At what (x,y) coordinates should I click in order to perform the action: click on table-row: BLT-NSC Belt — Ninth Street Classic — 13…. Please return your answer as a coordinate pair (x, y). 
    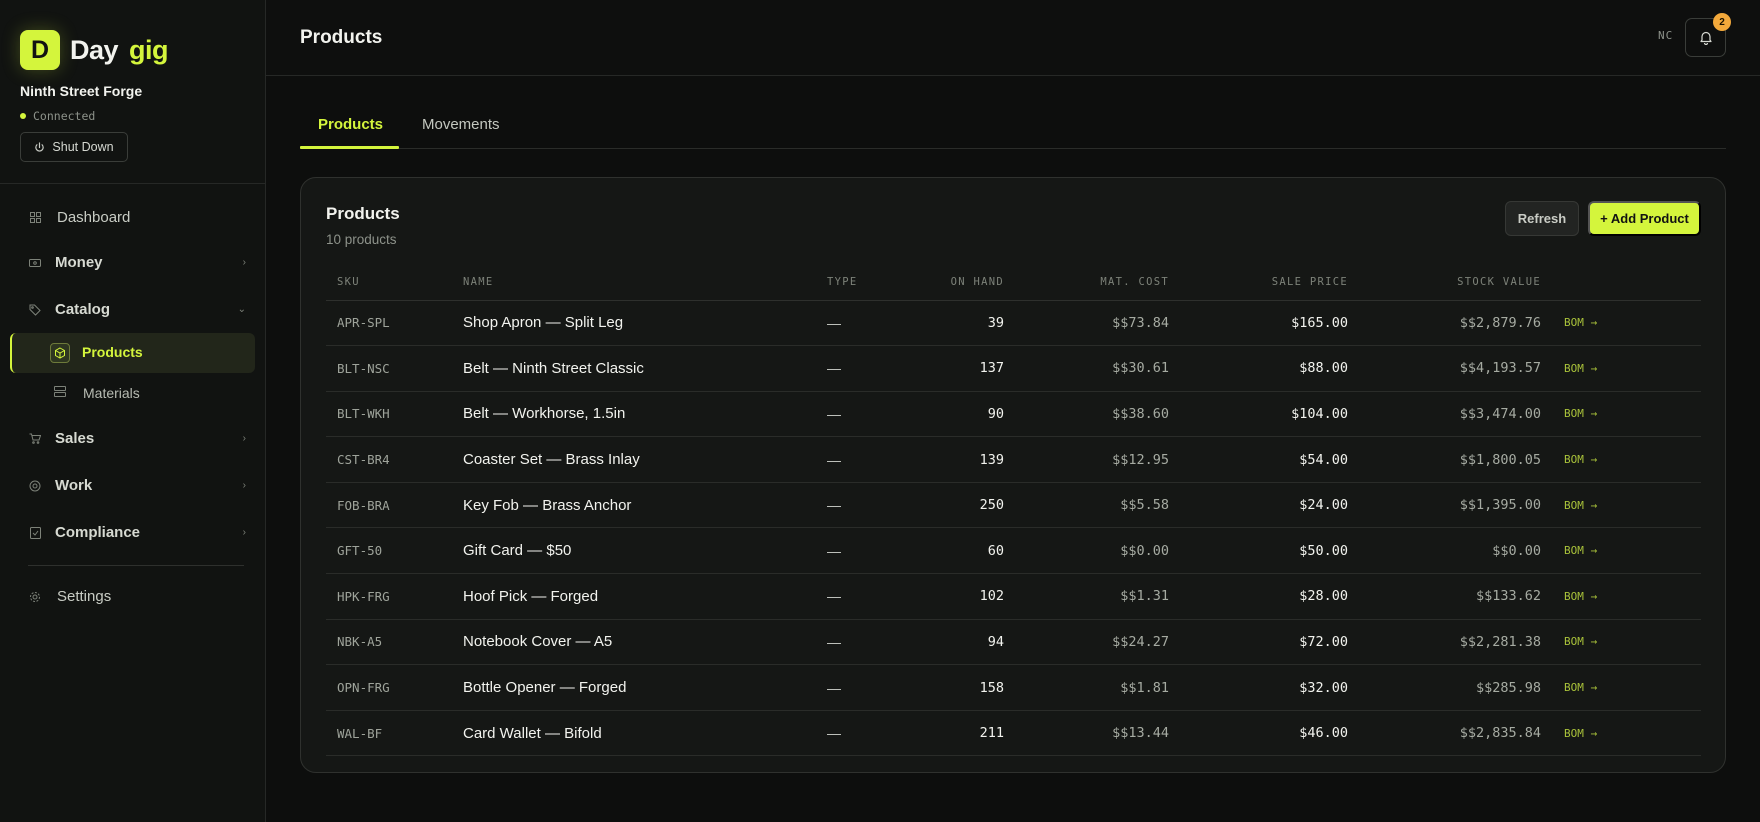
    Looking at the image, I should click on (1013, 368).